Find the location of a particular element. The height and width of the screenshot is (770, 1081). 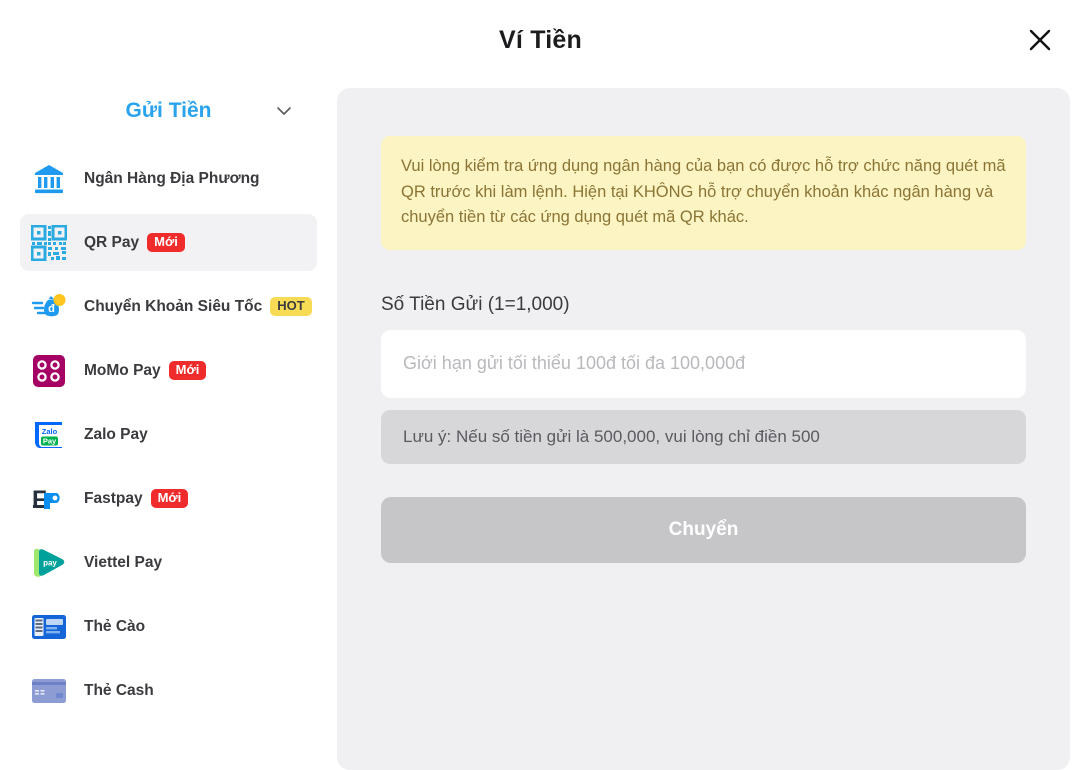

sidebar-item-scratch-card: Thẻ Cào is located at coordinates (168, 626).